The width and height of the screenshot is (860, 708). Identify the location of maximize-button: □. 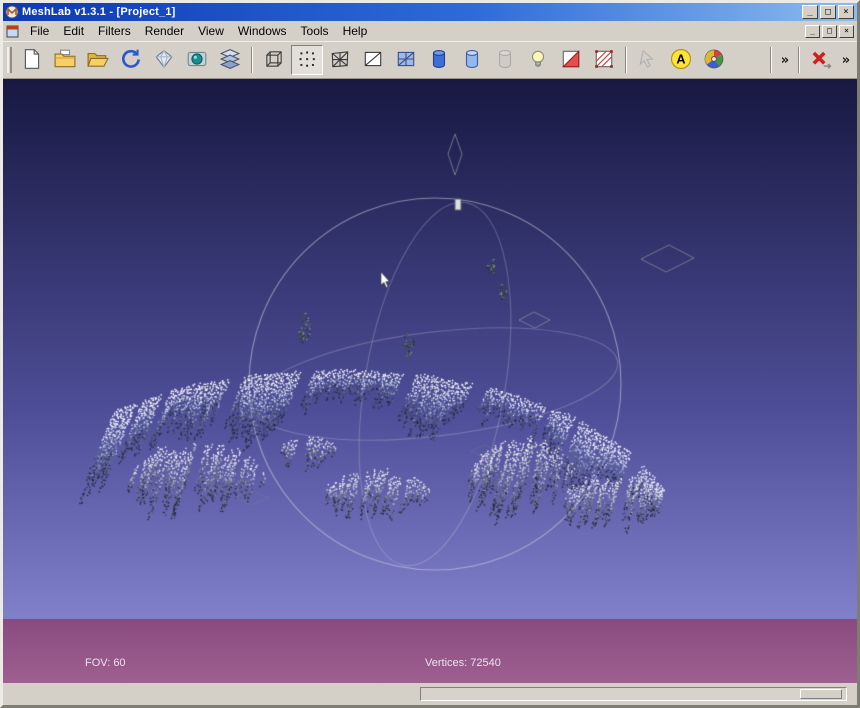
(828, 12).